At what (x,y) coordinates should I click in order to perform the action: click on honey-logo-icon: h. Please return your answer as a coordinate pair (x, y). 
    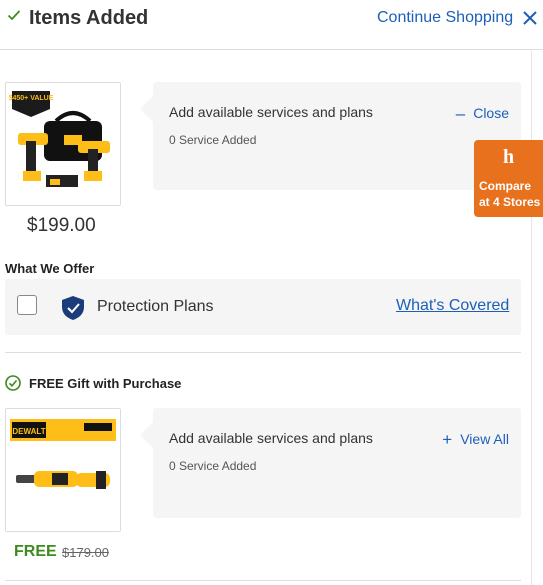
    Looking at the image, I should click on (508, 157).